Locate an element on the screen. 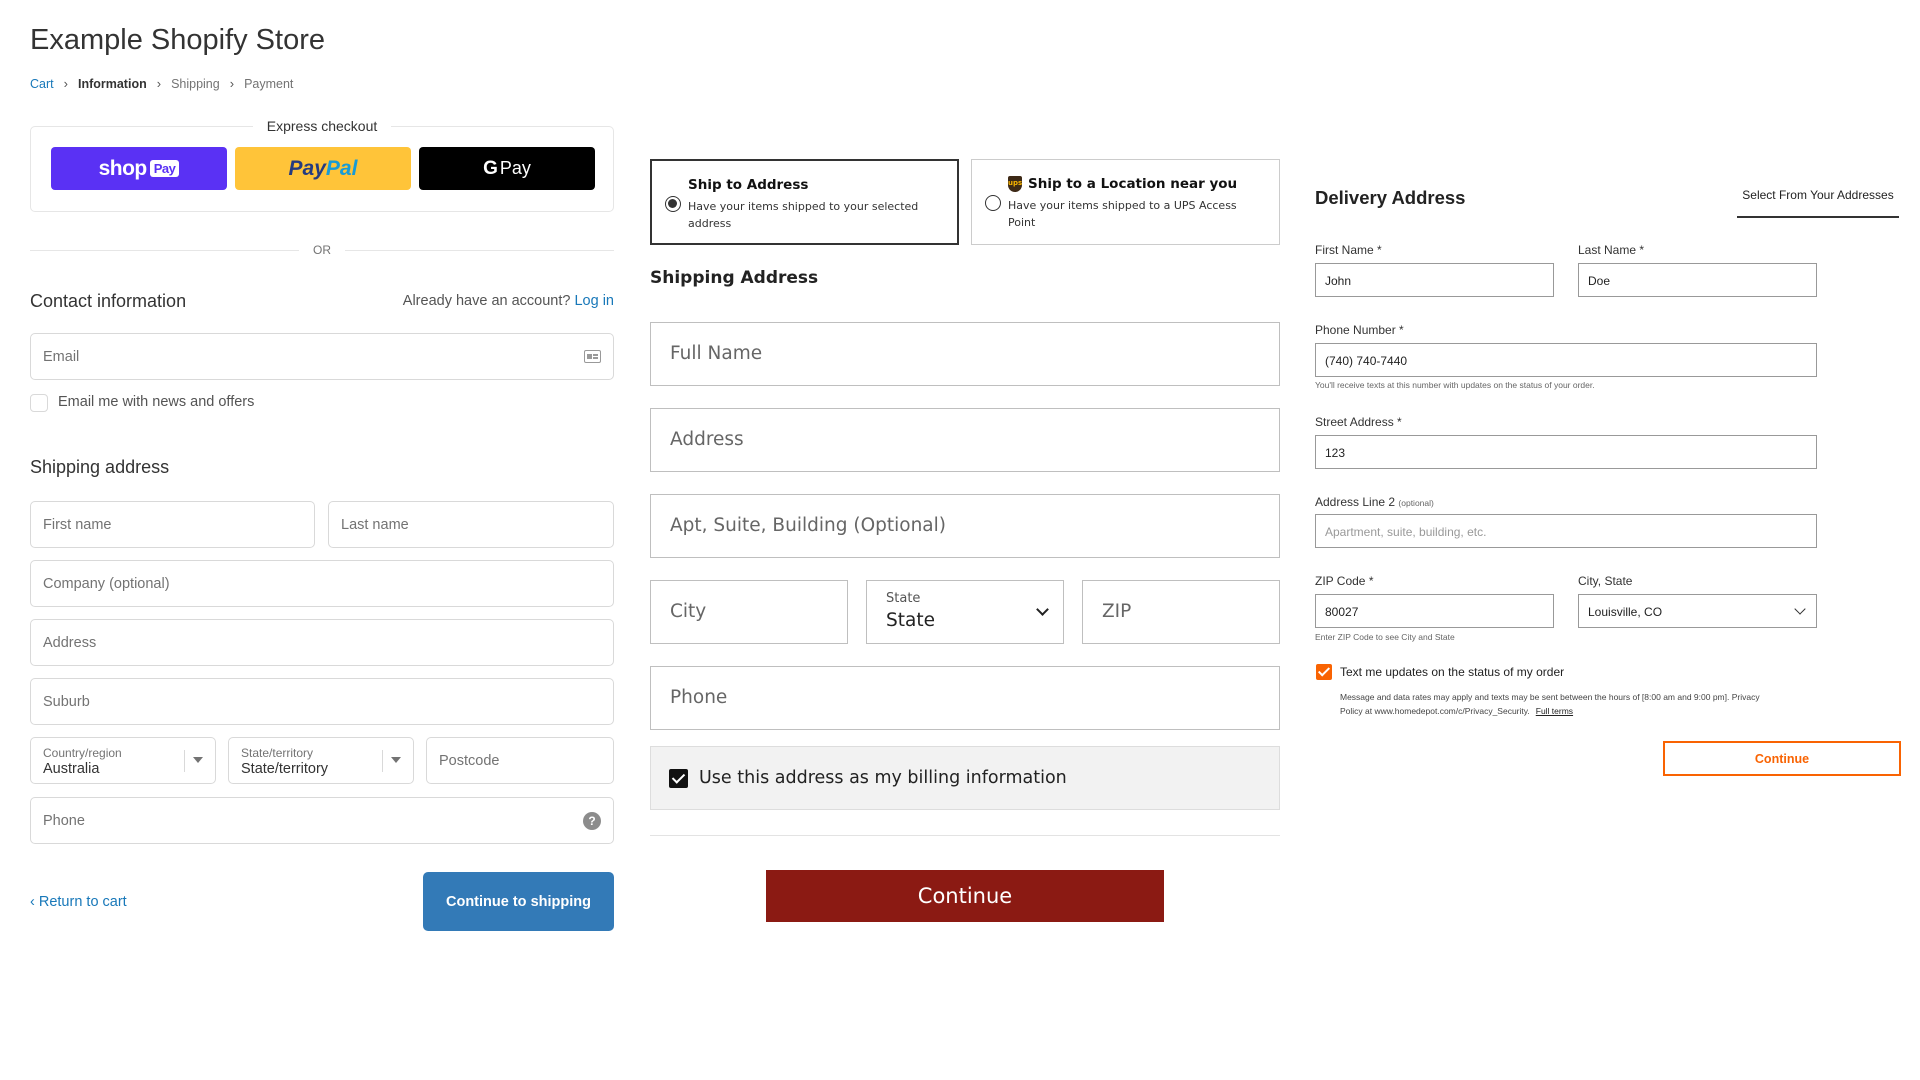 This screenshot has width=1920, height=1080. last-name-field: Doe is located at coordinates (1697, 280).